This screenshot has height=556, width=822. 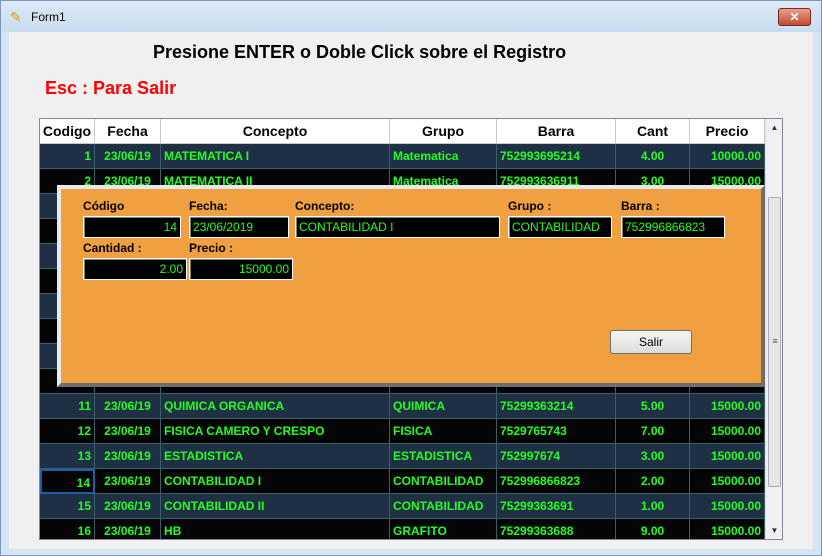 I want to click on cell-concepto: MATEMATICA I, so click(x=275, y=156).